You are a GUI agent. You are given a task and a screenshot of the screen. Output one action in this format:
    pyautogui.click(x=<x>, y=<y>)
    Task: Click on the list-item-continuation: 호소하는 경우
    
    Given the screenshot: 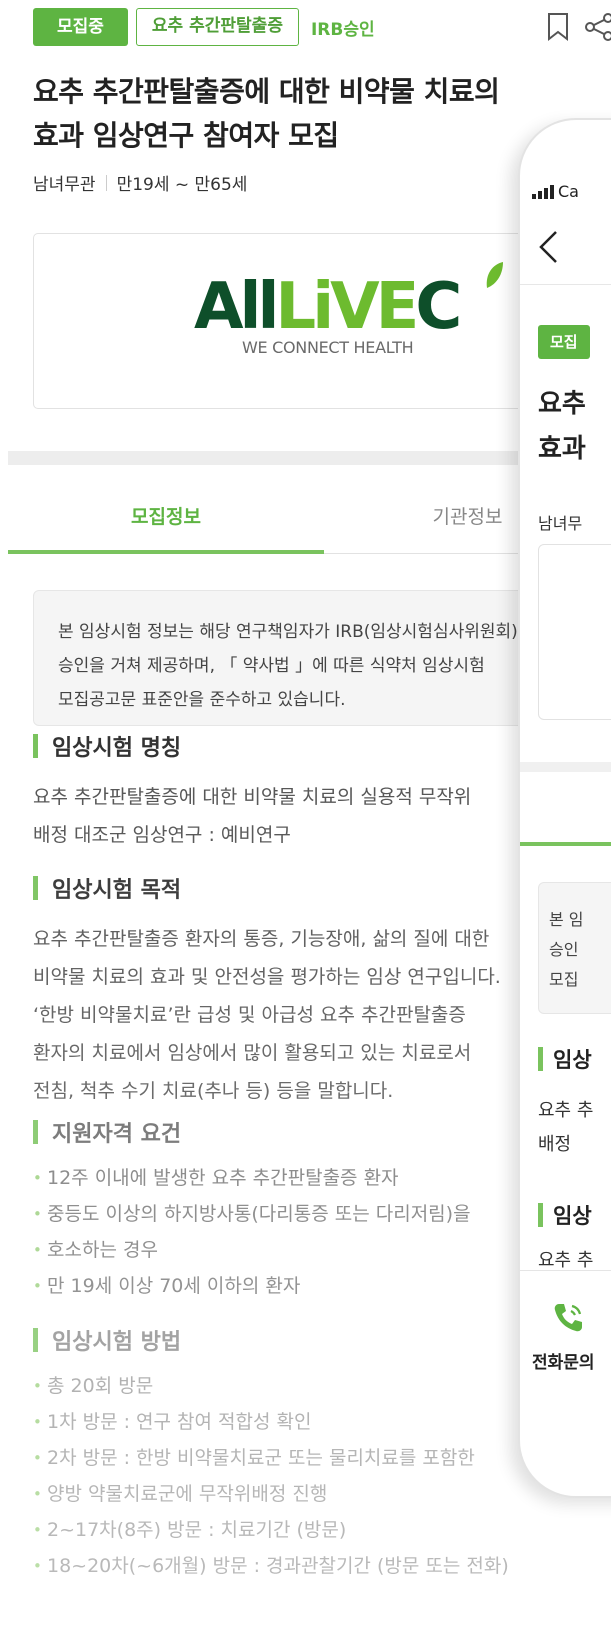 What is the action you would take?
    pyautogui.click(x=313, y=1250)
    